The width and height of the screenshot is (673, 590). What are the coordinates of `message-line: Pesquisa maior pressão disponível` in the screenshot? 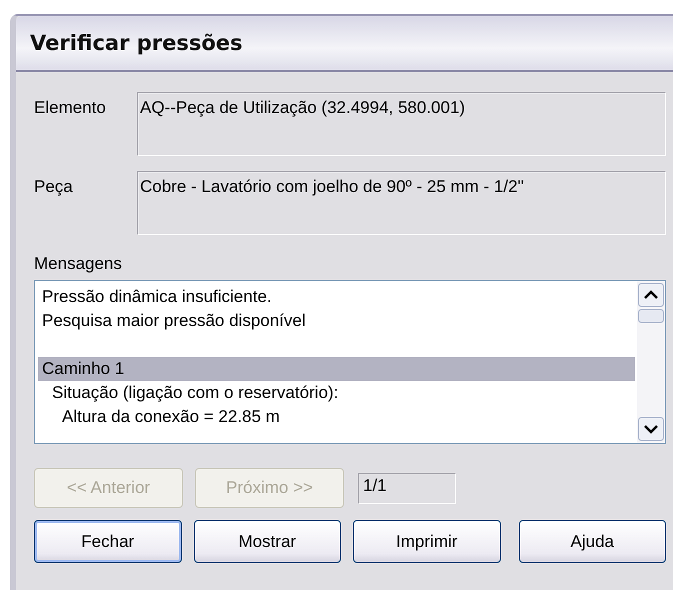 It's located at (336, 321).